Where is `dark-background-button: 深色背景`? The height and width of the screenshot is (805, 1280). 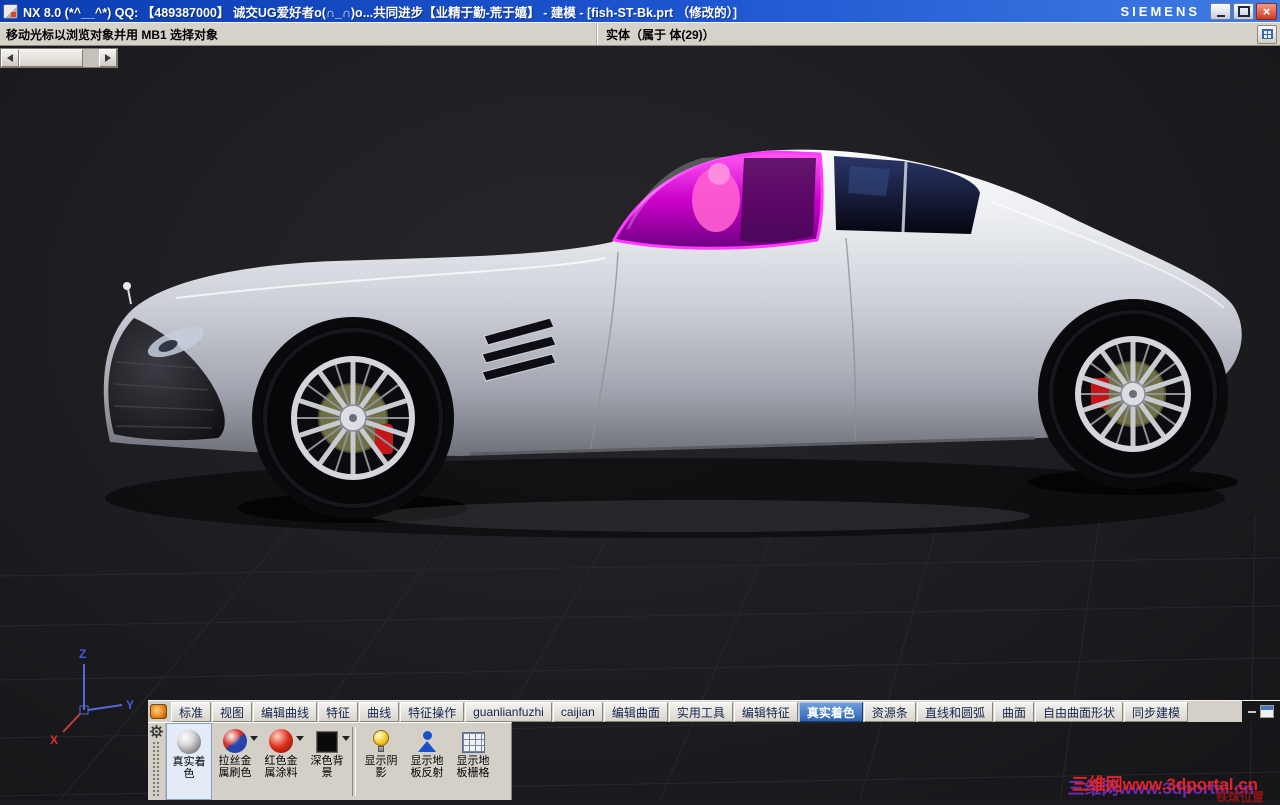 dark-background-button: 深色背景 is located at coordinates (327, 761).